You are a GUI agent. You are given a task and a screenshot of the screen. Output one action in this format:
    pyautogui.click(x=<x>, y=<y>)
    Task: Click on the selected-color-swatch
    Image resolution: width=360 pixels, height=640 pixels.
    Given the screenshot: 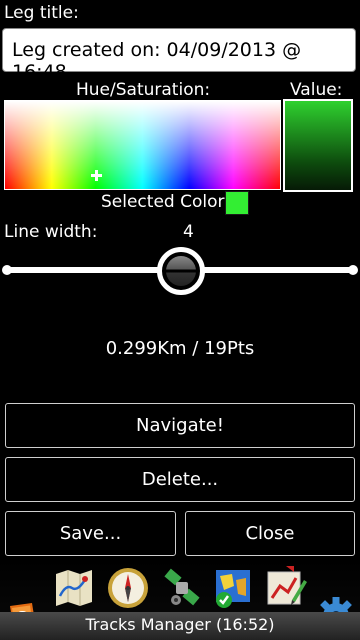 What is the action you would take?
    pyautogui.click(x=237, y=203)
    